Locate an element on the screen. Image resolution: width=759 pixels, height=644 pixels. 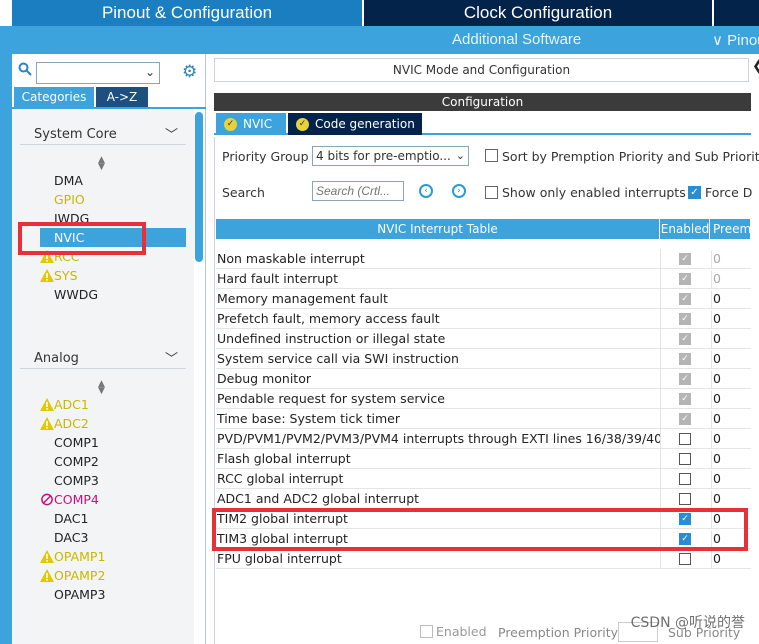
item-label: COMP3 is located at coordinates (76, 480).